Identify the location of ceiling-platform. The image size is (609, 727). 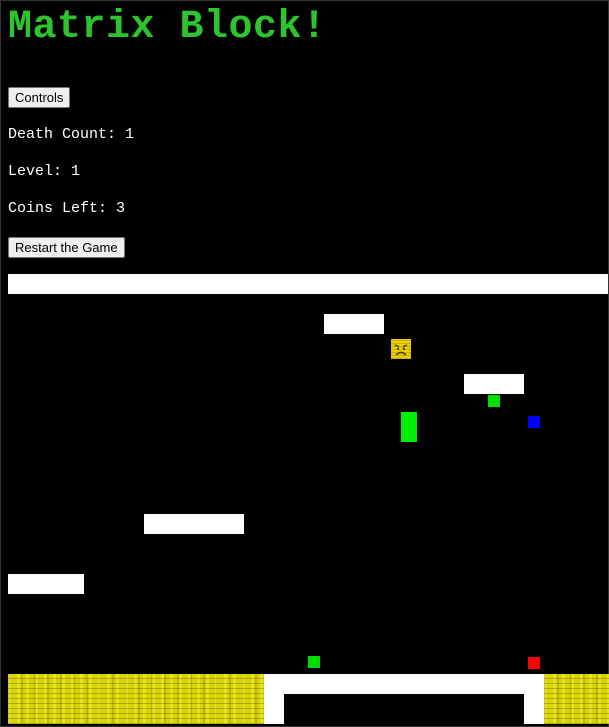
(308, 284).